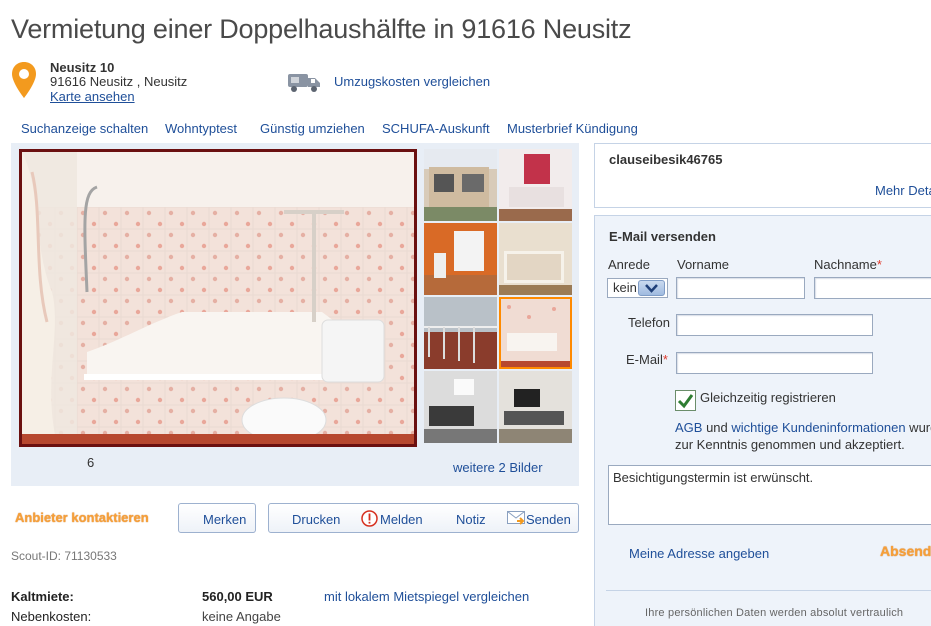 This screenshot has height=626, width=931. Describe the element at coordinates (713, 477) in the screenshot. I see `message-text: Besichtigungstermin ist erwünscht.` at that location.